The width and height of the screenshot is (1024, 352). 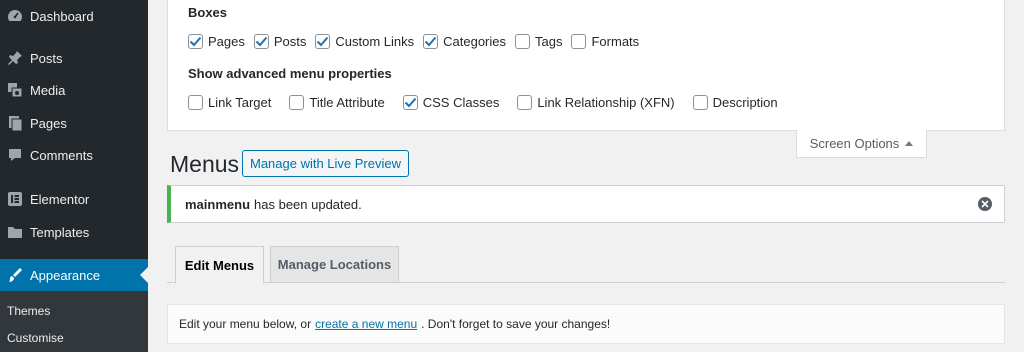 What do you see at coordinates (15, 16) in the screenshot?
I see `dashboard-icon` at bounding box center [15, 16].